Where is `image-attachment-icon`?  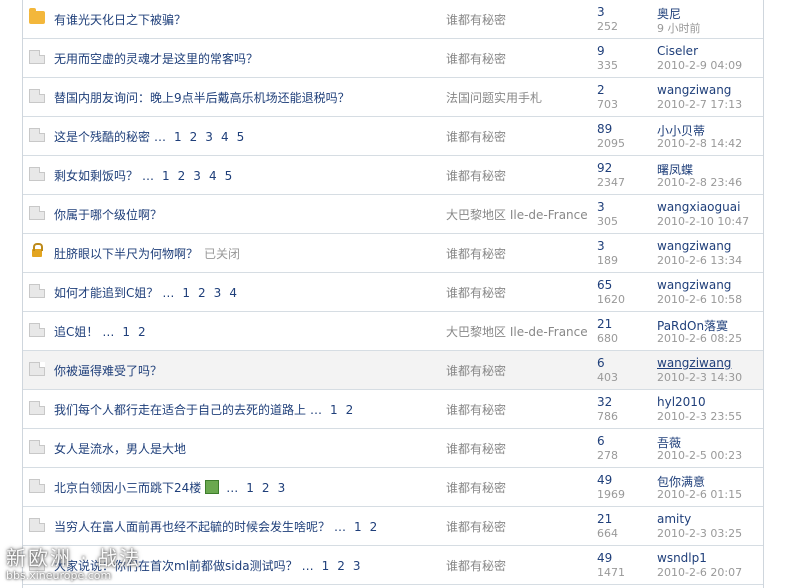
image-attachment-icon is located at coordinates (212, 487).